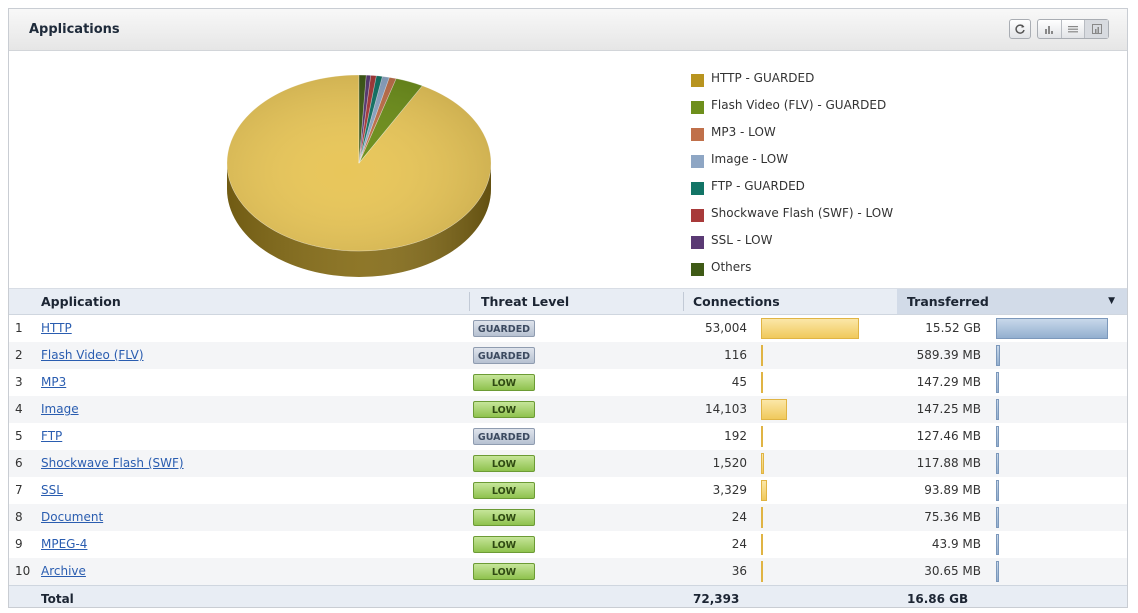  What do you see at coordinates (1111, 301) in the screenshot?
I see `sort-descending-icon: ▼` at bounding box center [1111, 301].